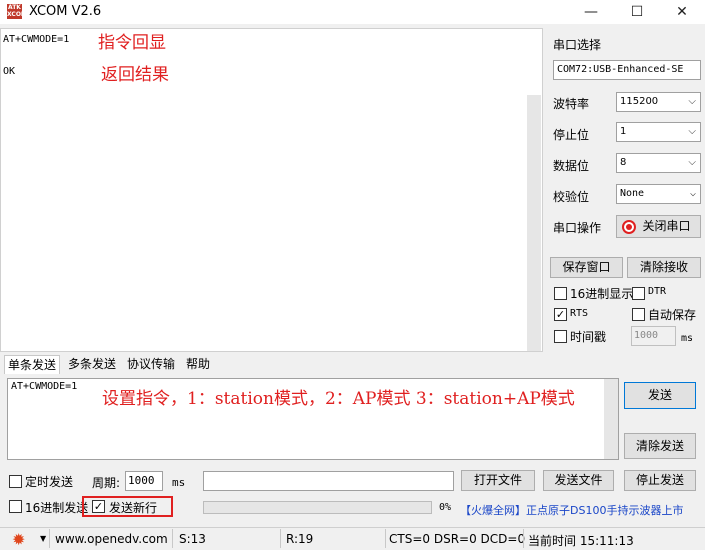 This screenshot has width=705, height=550. What do you see at coordinates (638, 314) in the screenshot?
I see `autosave-checkbox` at bounding box center [638, 314].